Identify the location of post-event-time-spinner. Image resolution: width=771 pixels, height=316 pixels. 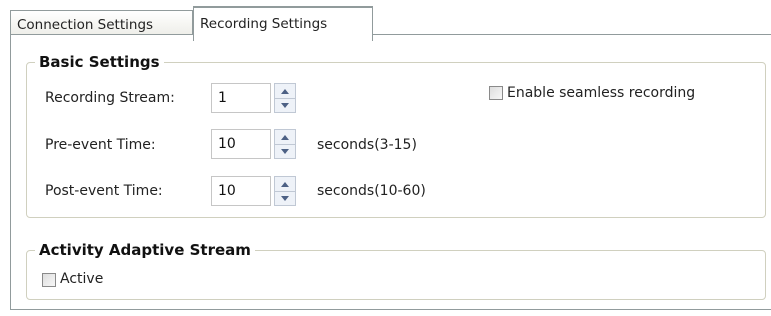
(285, 191).